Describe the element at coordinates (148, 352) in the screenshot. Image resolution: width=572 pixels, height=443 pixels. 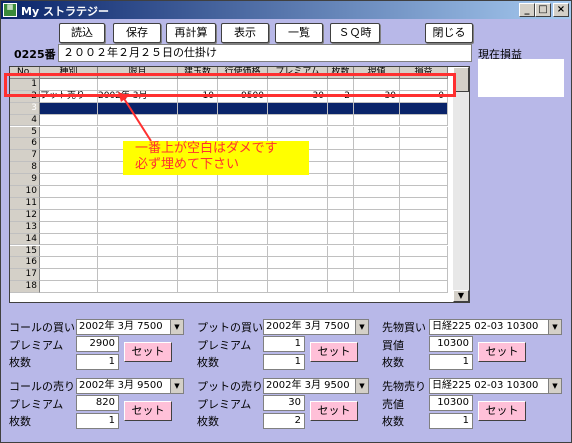
I see `call-buy-set-button: セット` at that location.